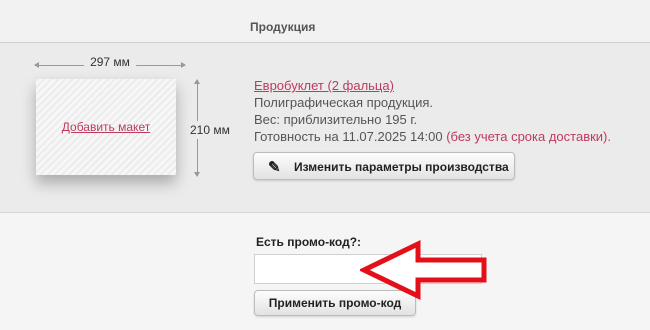 The image size is (650, 330). I want to click on maket-preview: Добавить макет, so click(106, 127).